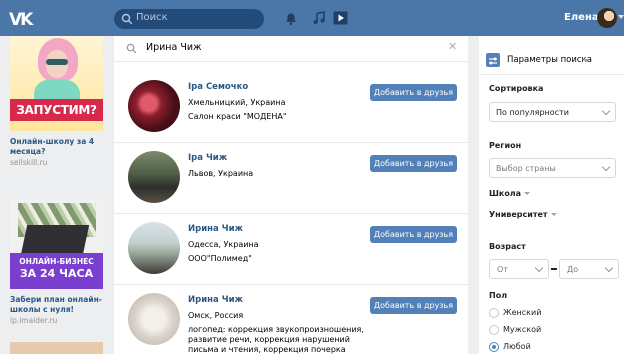 Image resolution: width=624 pixels, height=354 pixels. What do you see at coordinates (522, 329) in the screenshot?
I see `gender-option-label: Мужской` at bounding box center [522, 329].